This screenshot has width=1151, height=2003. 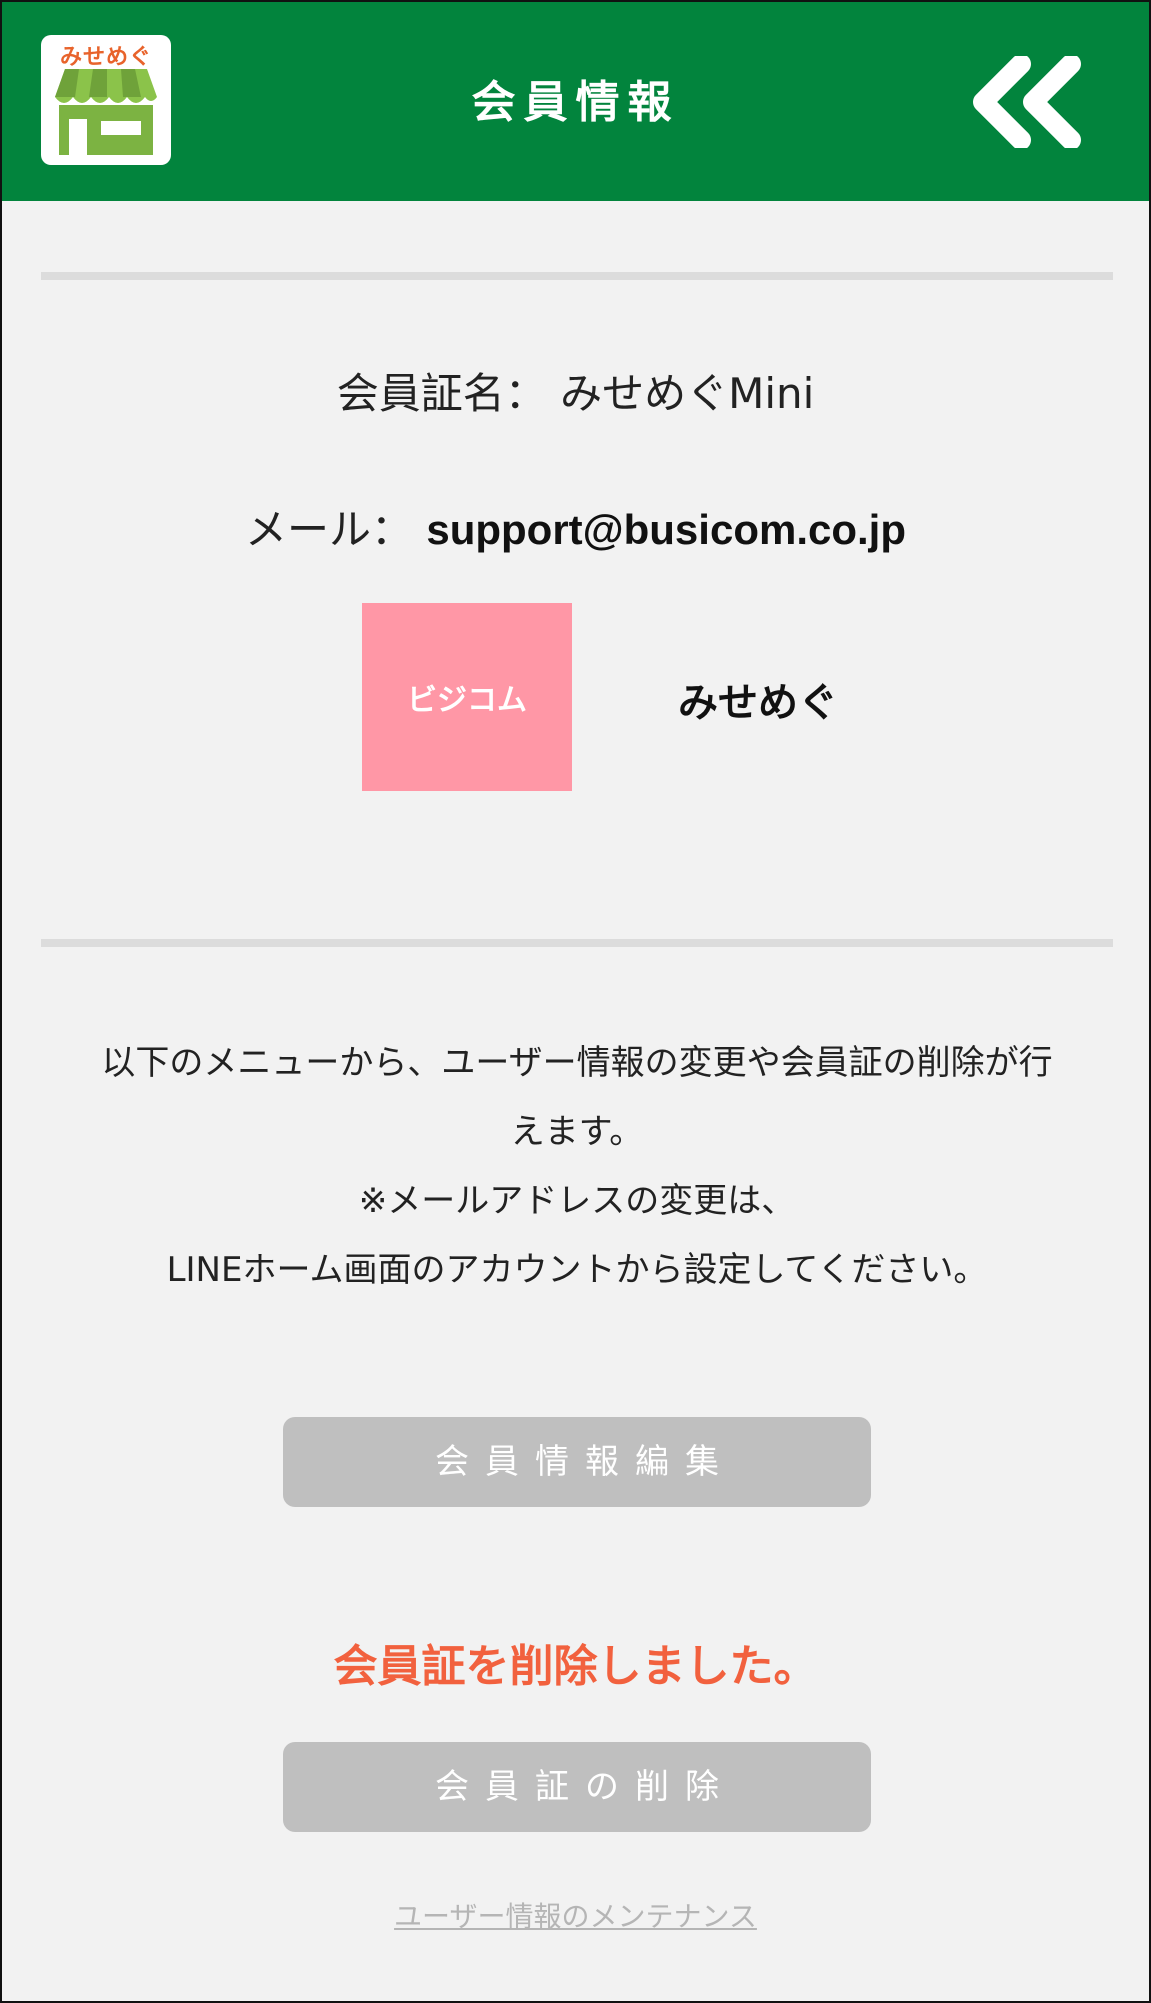 I want to click on mail-value: support@busicom.co.jp, so click(x=666, y=529).